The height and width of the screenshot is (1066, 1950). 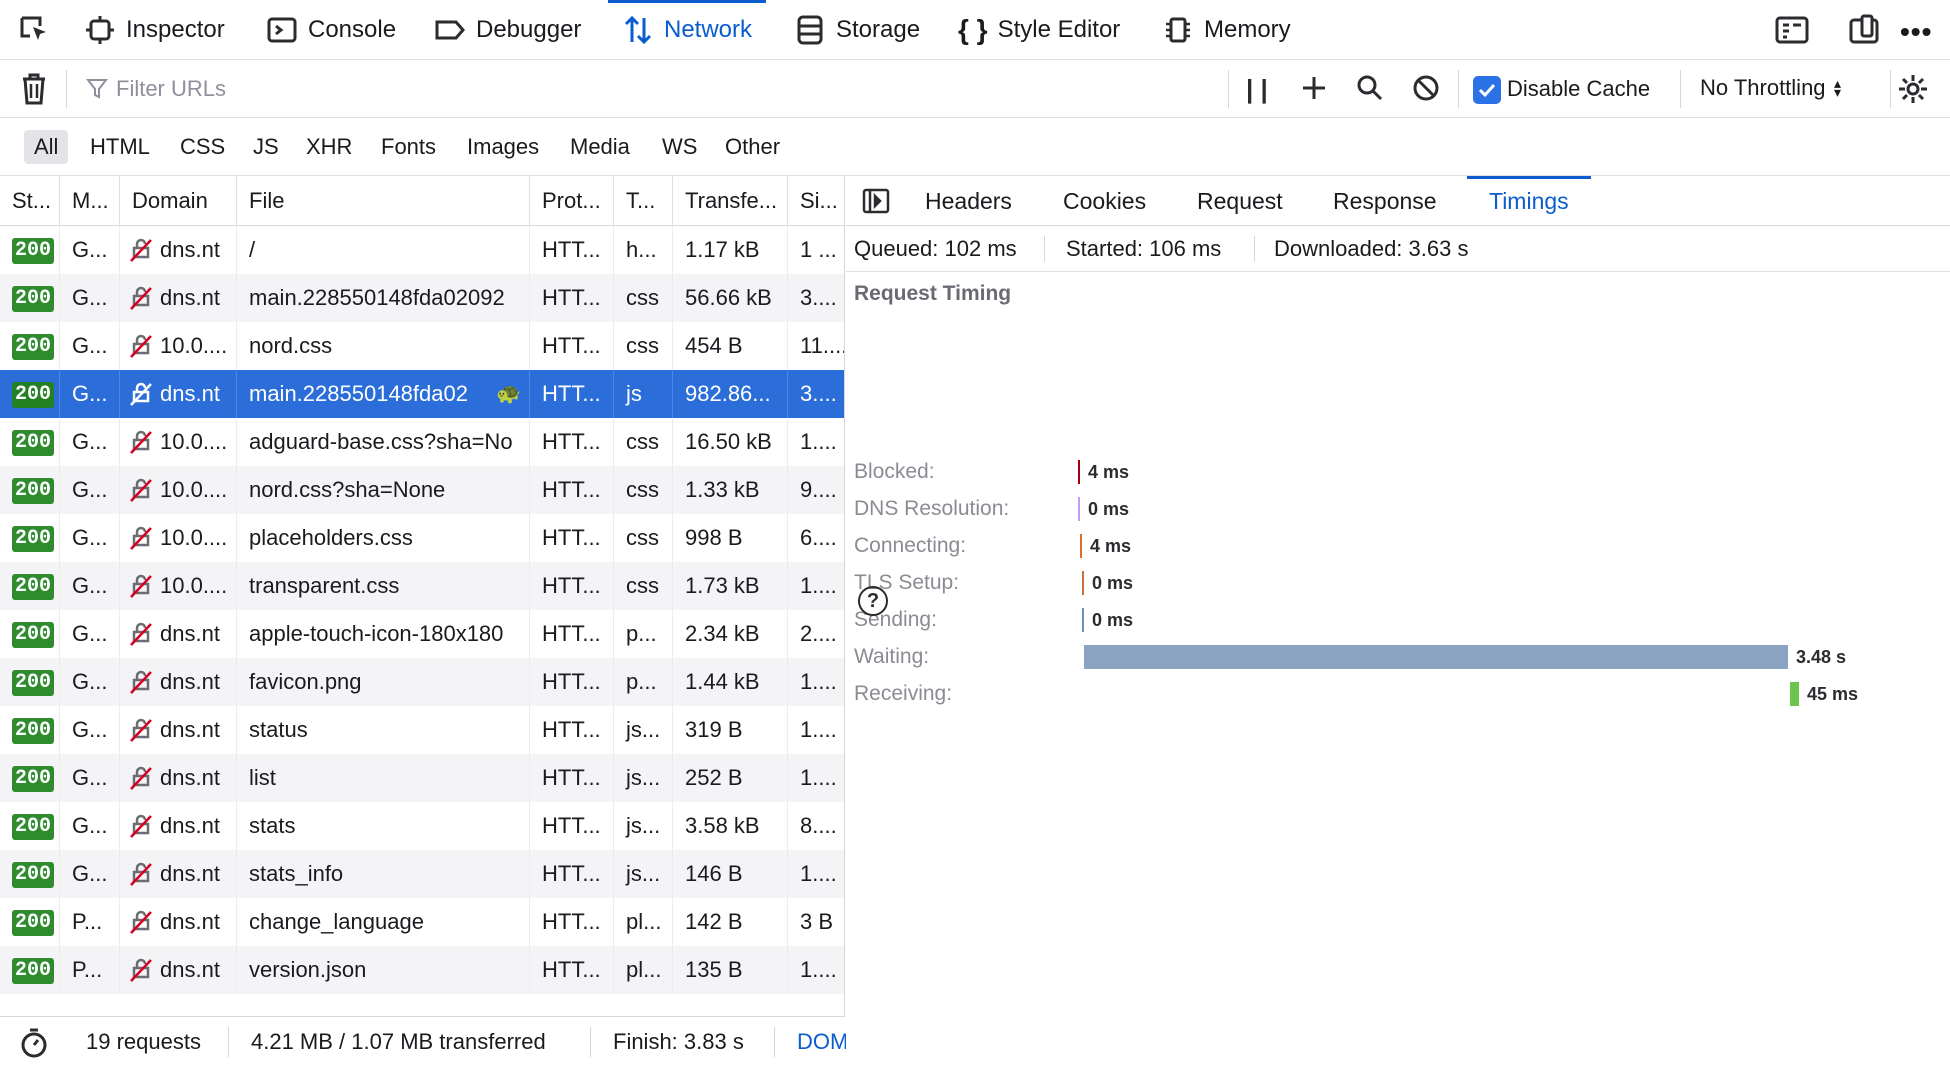 I want to click on inspector-icon, so click(x=100, y=30).